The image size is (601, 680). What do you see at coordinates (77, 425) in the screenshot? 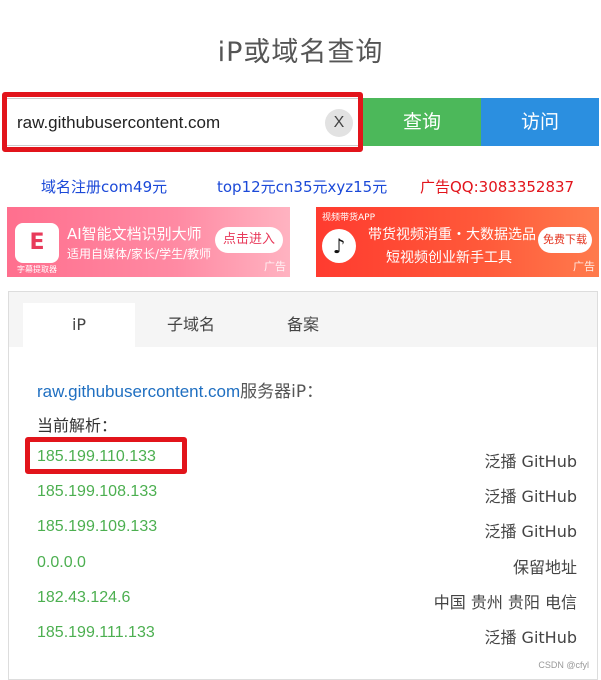
I see `current-resolution-label: 当前解析：` at bounding box center [77, 425].